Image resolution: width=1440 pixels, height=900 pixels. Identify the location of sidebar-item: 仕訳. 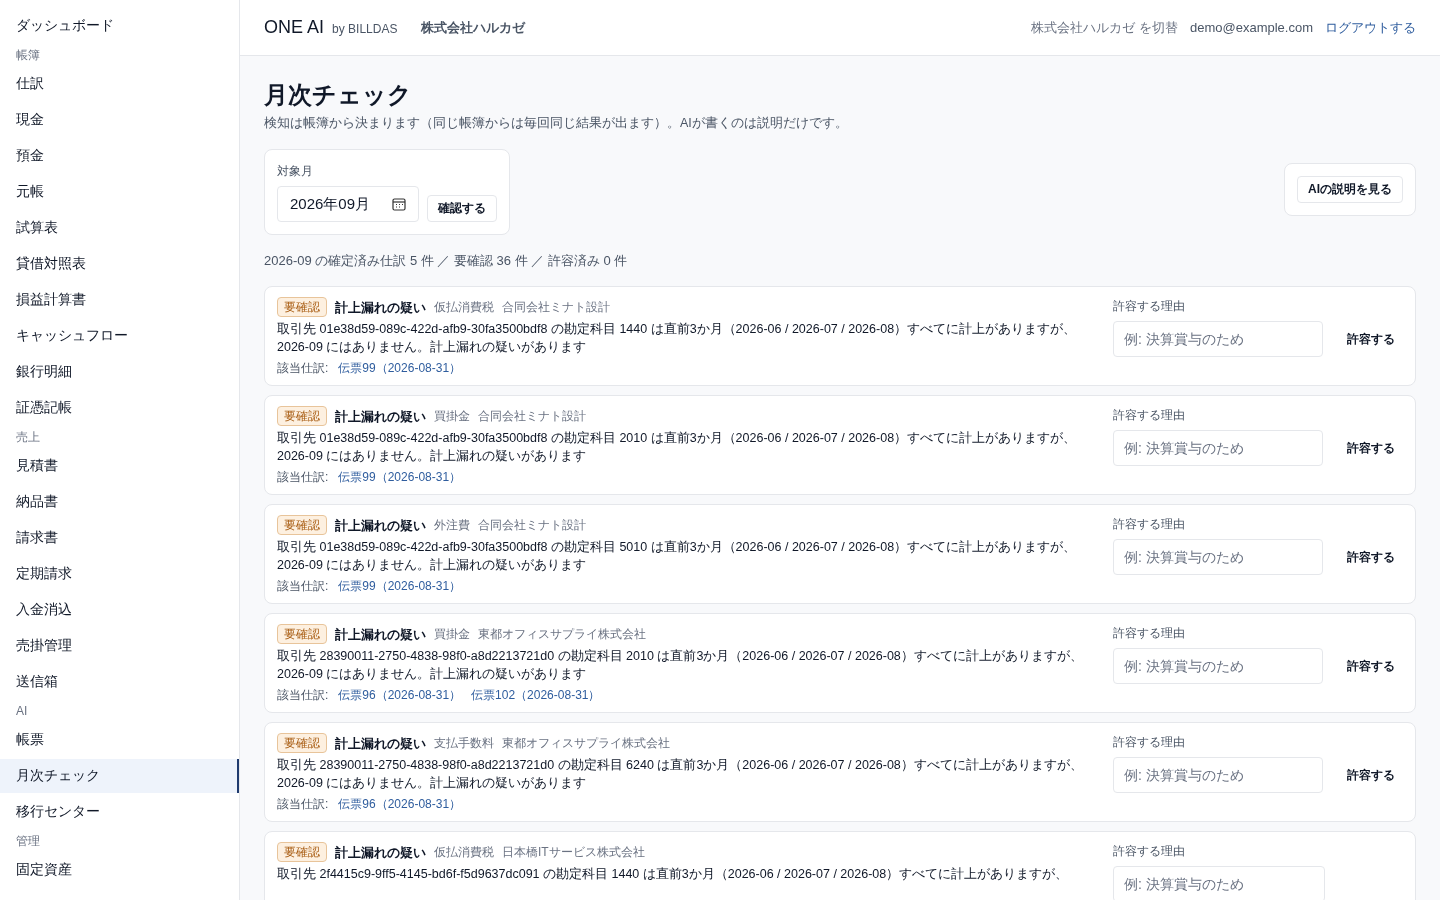
(119, 84).